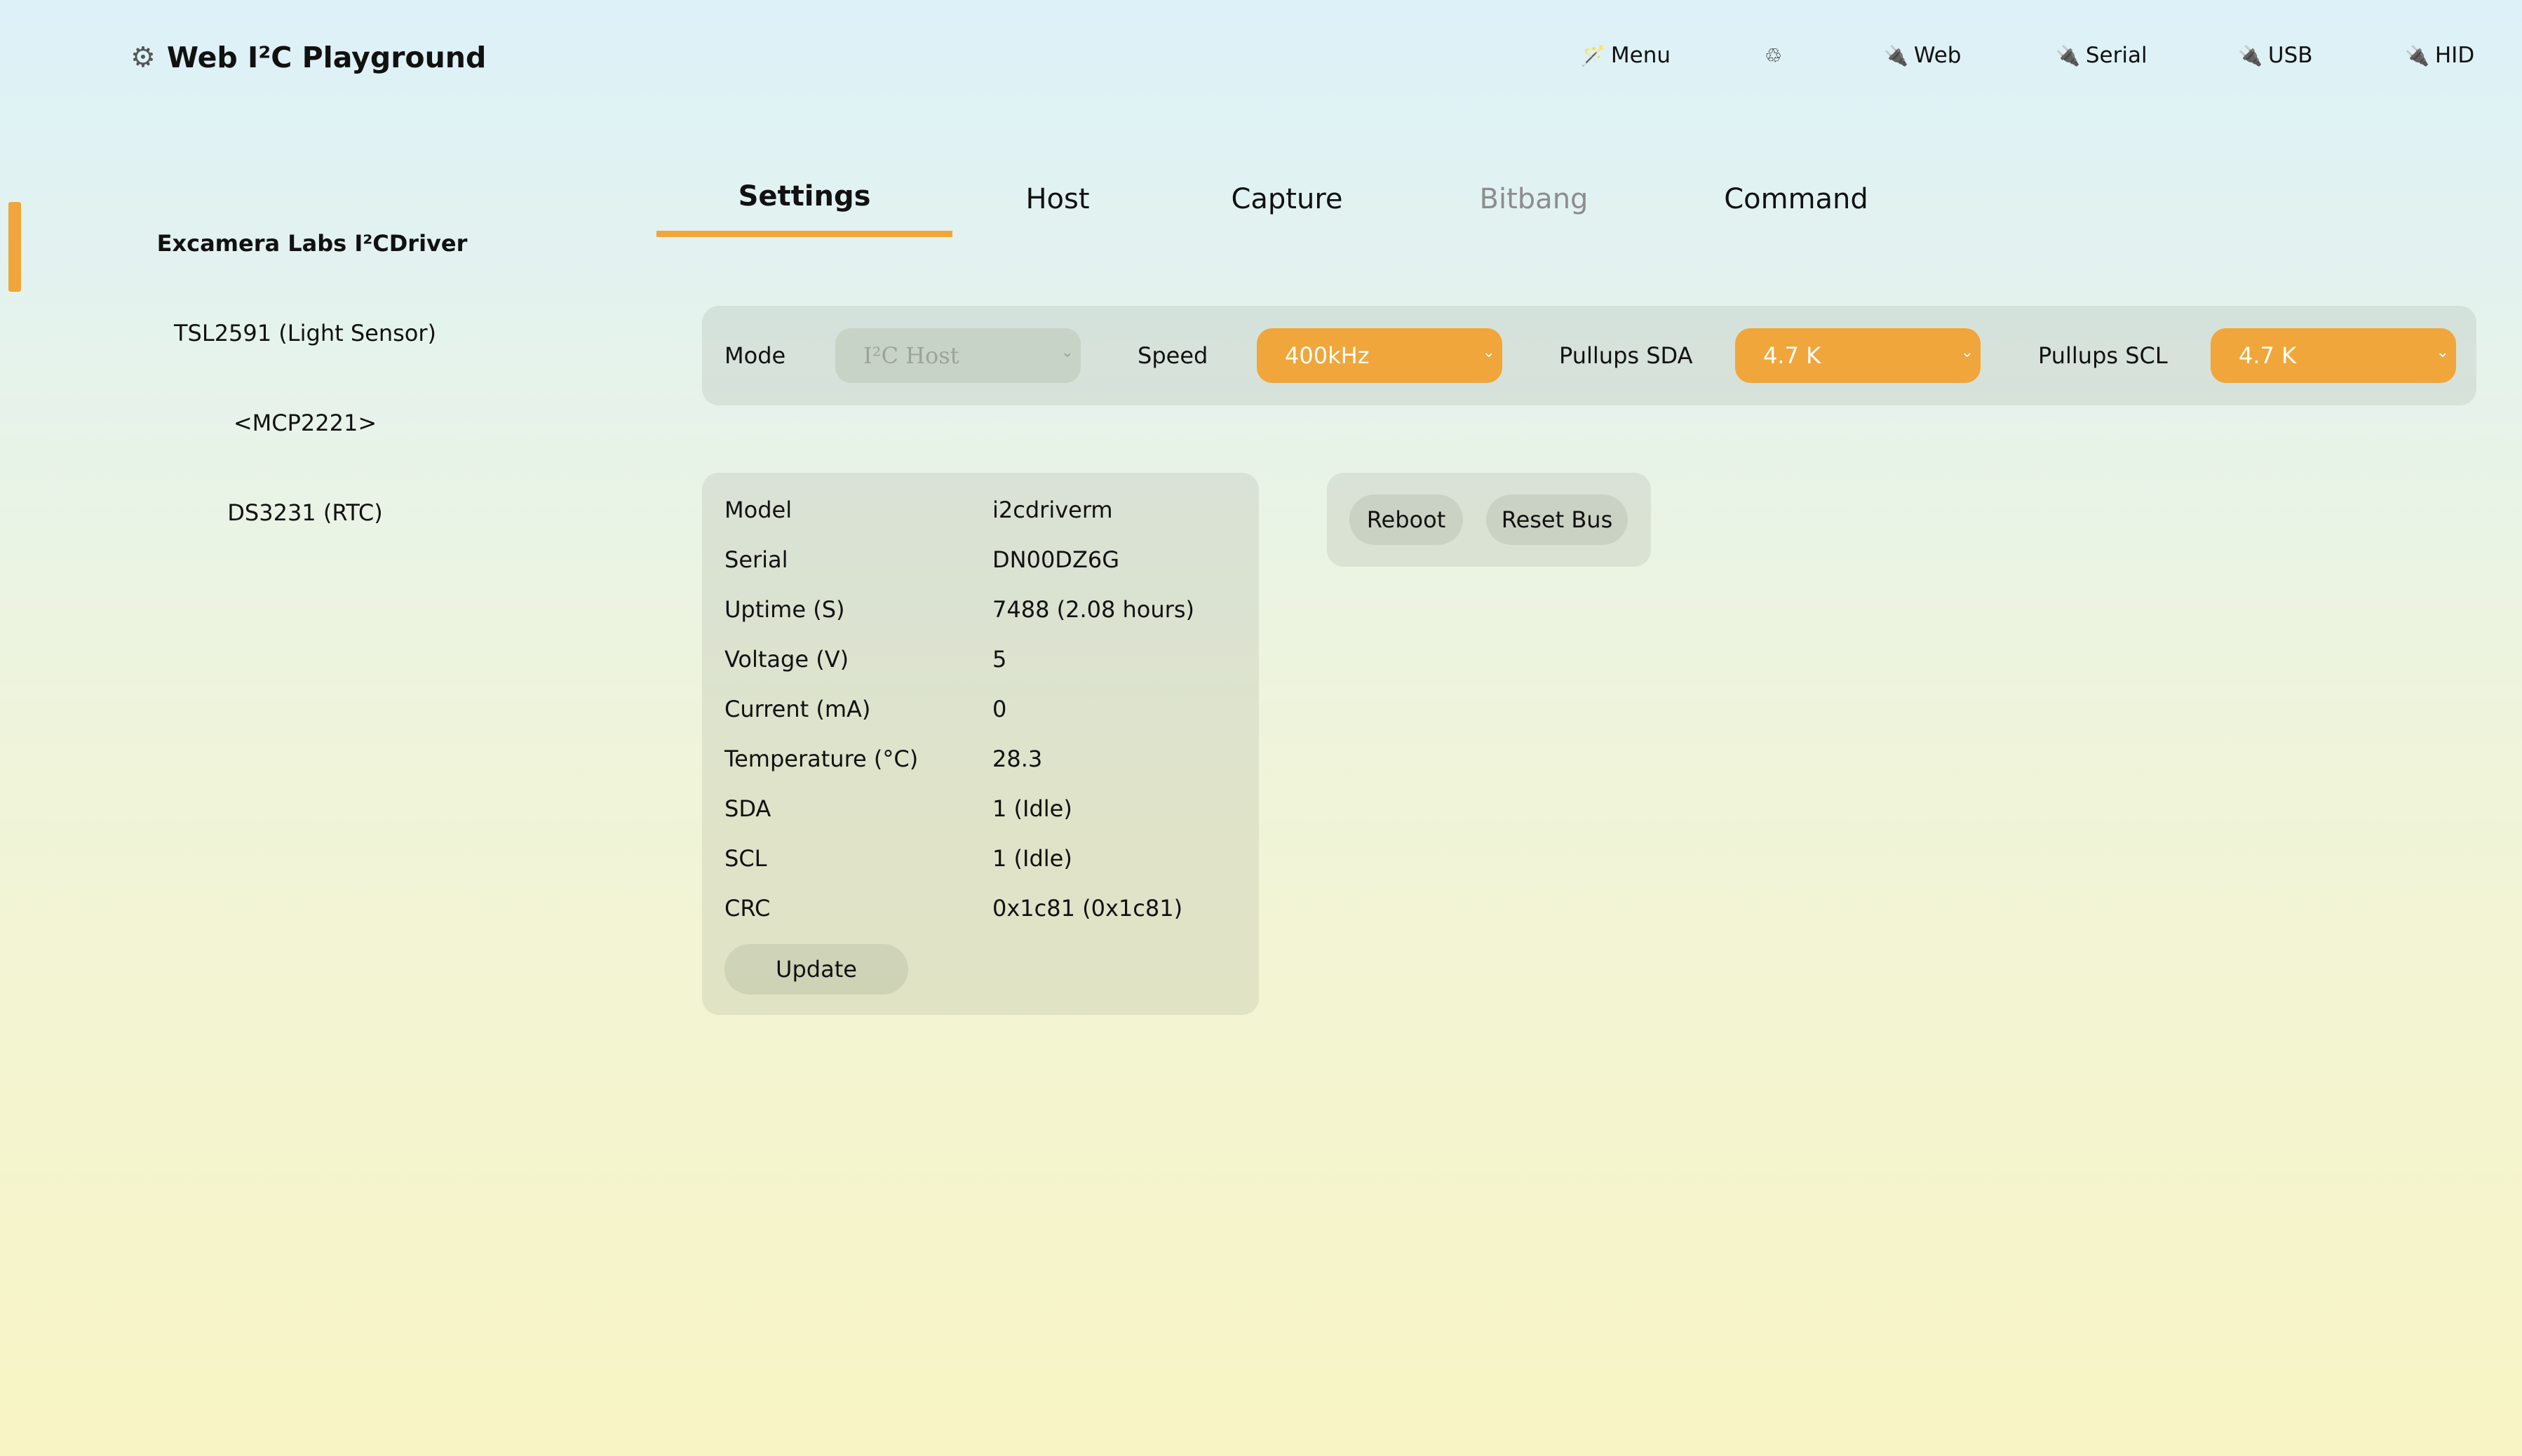 The image size is (2522, 1456). Describe the element at coordinates (1534, 199) in the screenshot. I see `tab-bitbang: Bitbang` at that location.